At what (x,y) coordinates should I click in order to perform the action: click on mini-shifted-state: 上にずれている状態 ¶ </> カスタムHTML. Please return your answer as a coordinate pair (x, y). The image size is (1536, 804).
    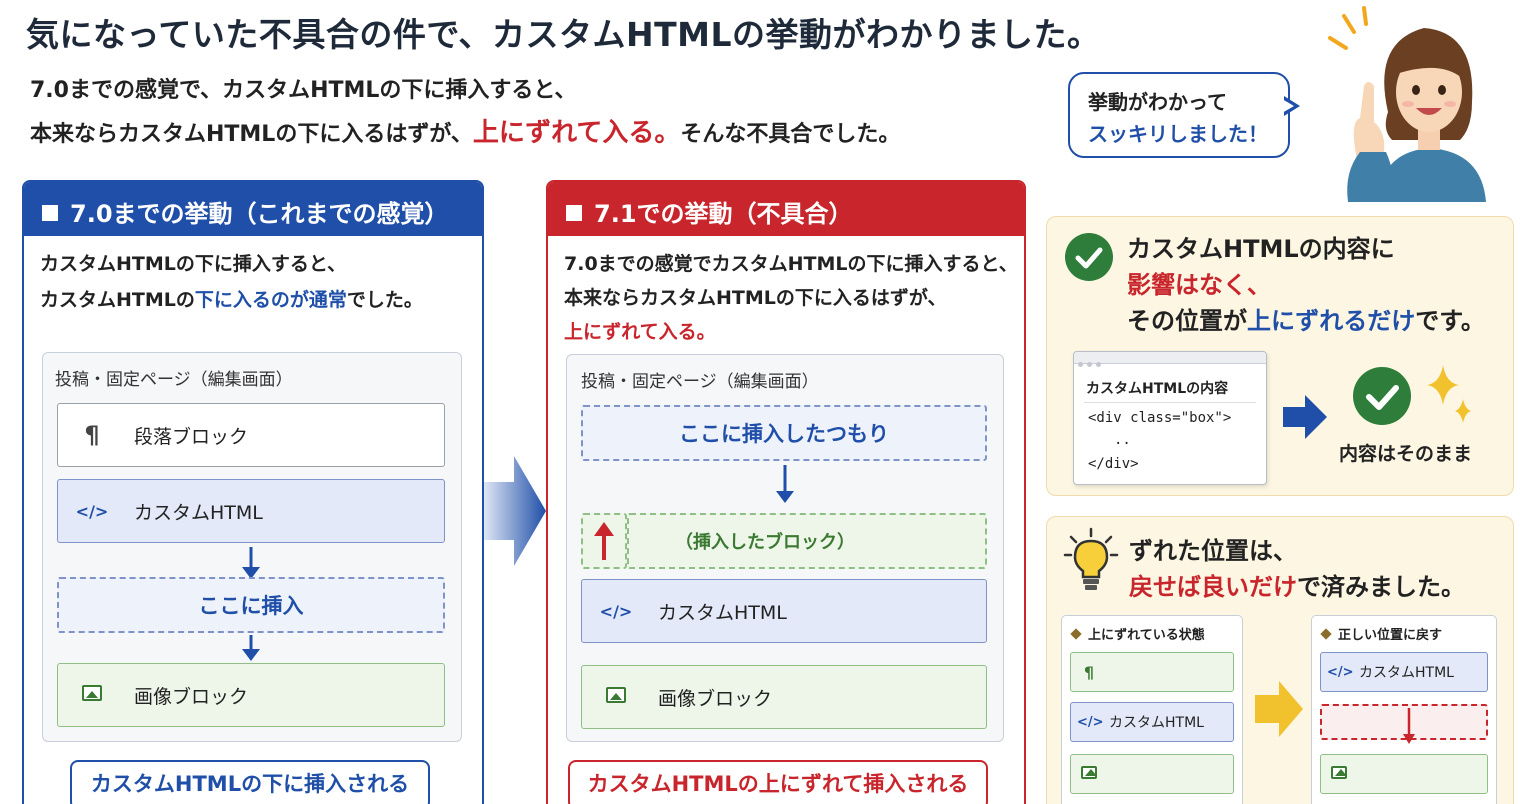
    Looking at the image, I should click on (1152, 709).